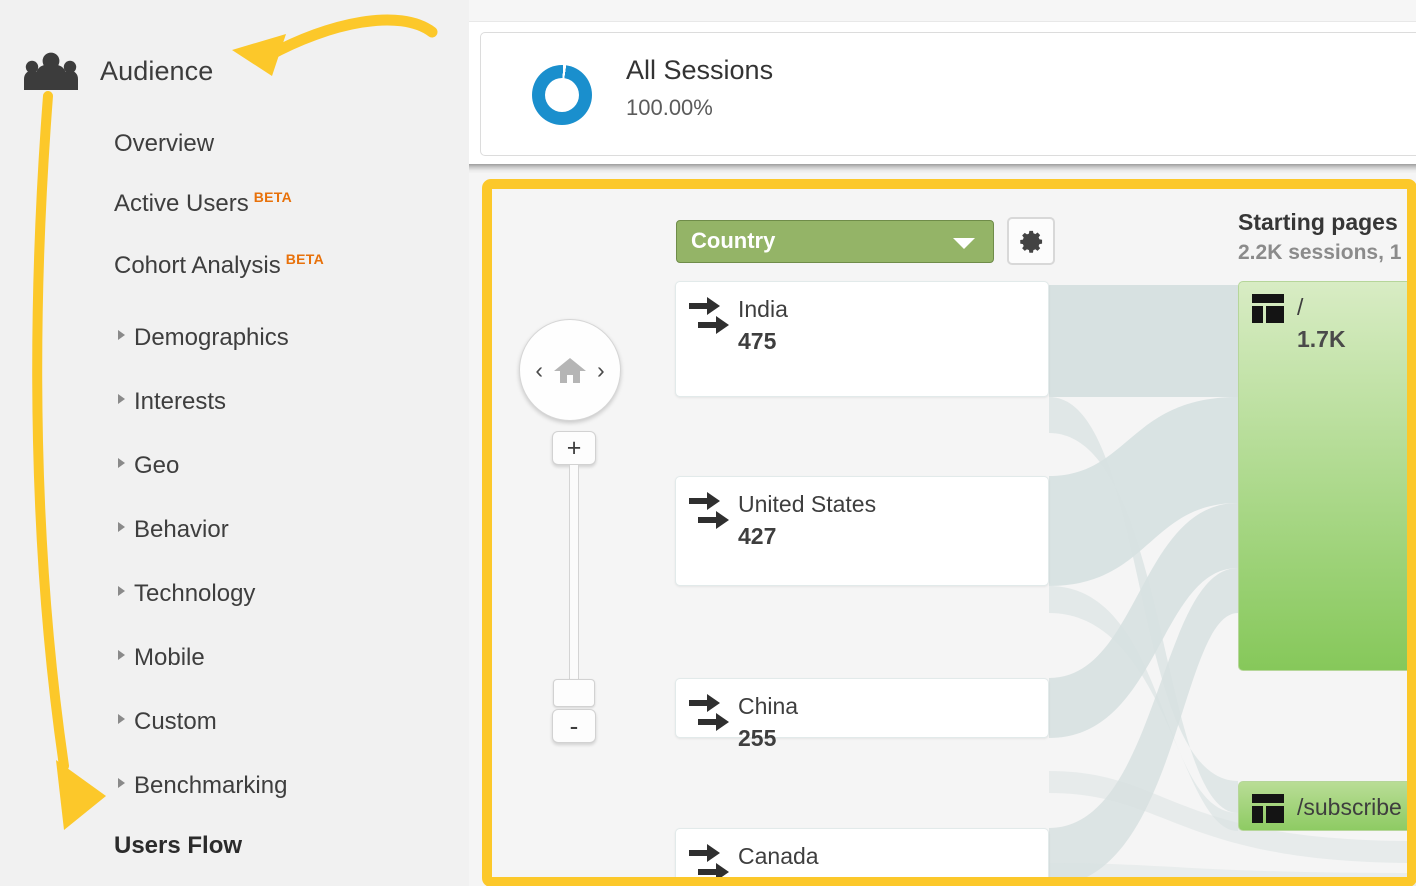 The image size is (1416, 886). I want to click on flow-node-page: /subscribe 200, so click(1327, 806).